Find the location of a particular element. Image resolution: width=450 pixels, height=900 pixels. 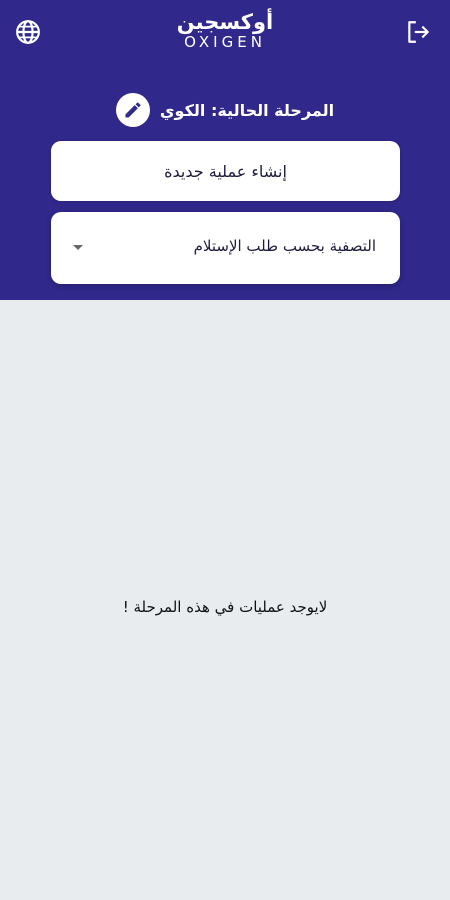

app-logo: أوكسجين OXIGEN is located at coordinates (225, 30).